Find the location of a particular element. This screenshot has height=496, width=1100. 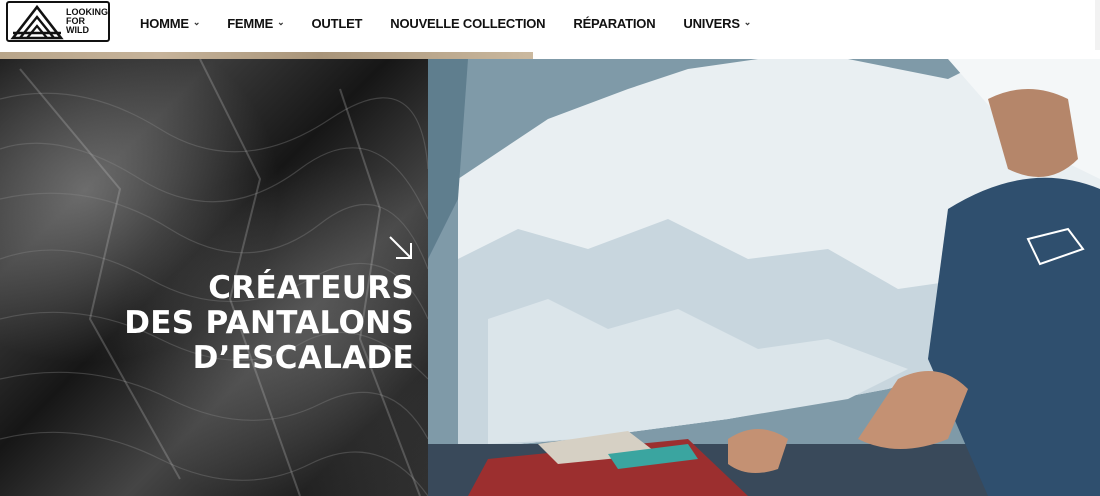

hero-title-line: DES PANTALONS is located at coordinates (269, 323).